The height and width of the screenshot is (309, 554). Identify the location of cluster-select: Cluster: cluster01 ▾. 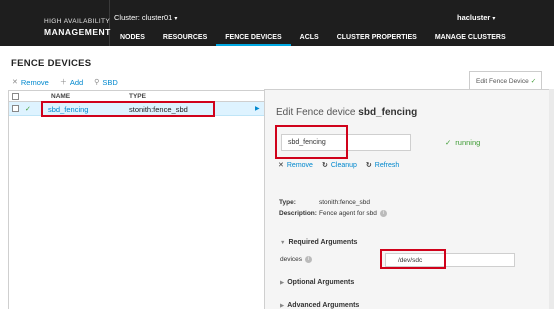
(145, 17).